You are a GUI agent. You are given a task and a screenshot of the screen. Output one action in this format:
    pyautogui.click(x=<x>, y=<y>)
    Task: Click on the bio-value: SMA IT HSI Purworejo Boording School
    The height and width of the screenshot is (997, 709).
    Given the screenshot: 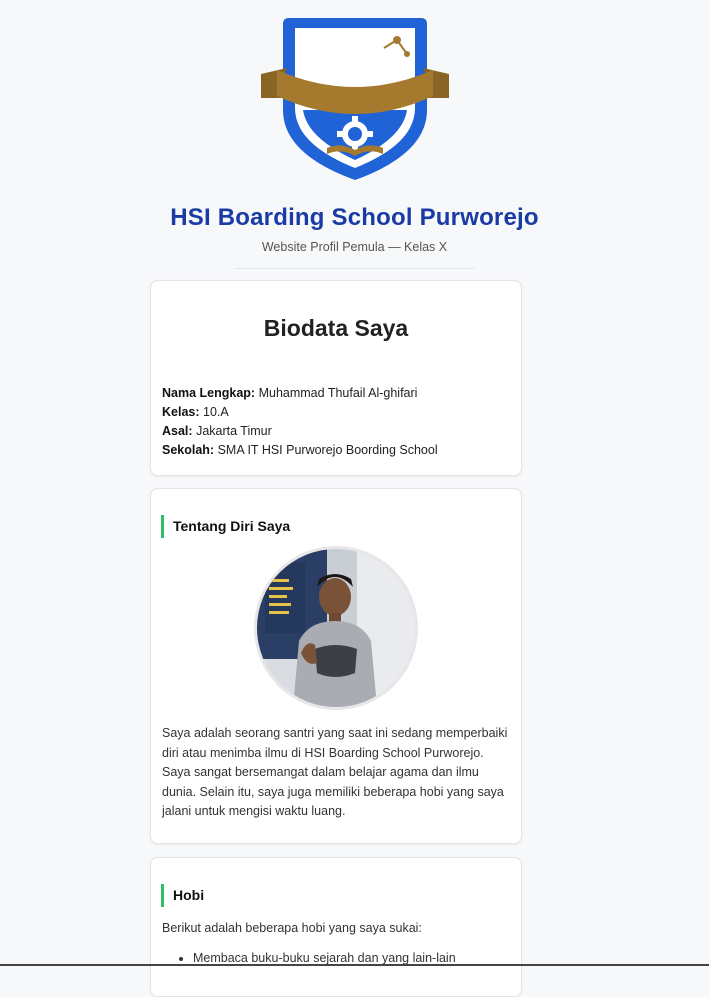 What is the action you would take?
    pyautogui.click(x=327, y=450)
    